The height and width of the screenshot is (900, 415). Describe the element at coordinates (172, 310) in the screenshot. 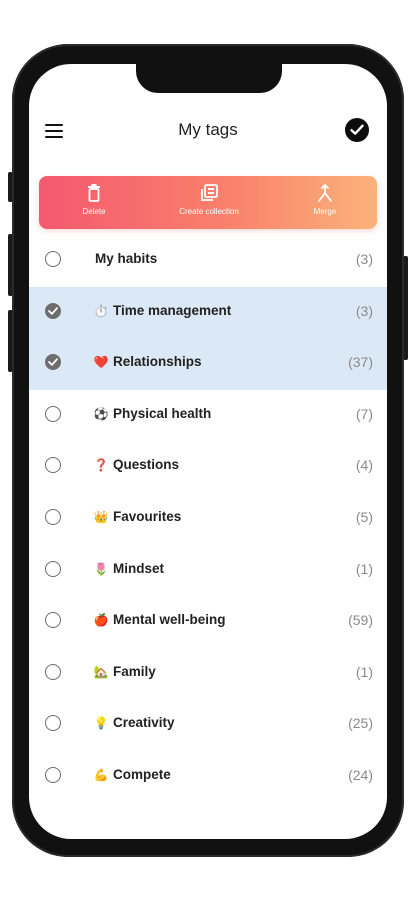

I see `tag-name: Time management` at that location.